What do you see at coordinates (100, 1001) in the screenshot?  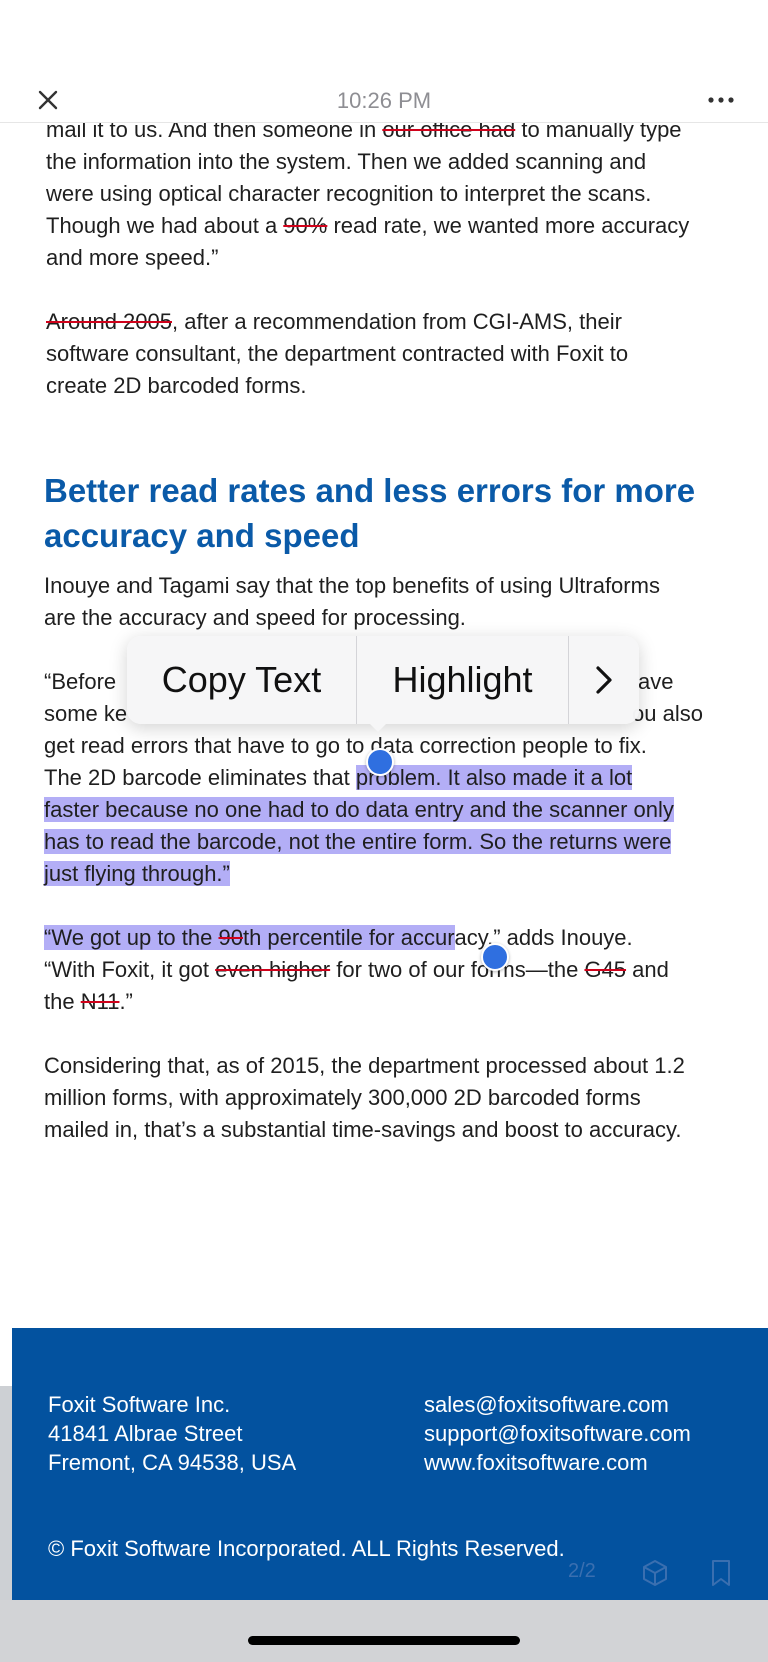 I see `strike-annotation: N11` at bounding box center [100, 1001].